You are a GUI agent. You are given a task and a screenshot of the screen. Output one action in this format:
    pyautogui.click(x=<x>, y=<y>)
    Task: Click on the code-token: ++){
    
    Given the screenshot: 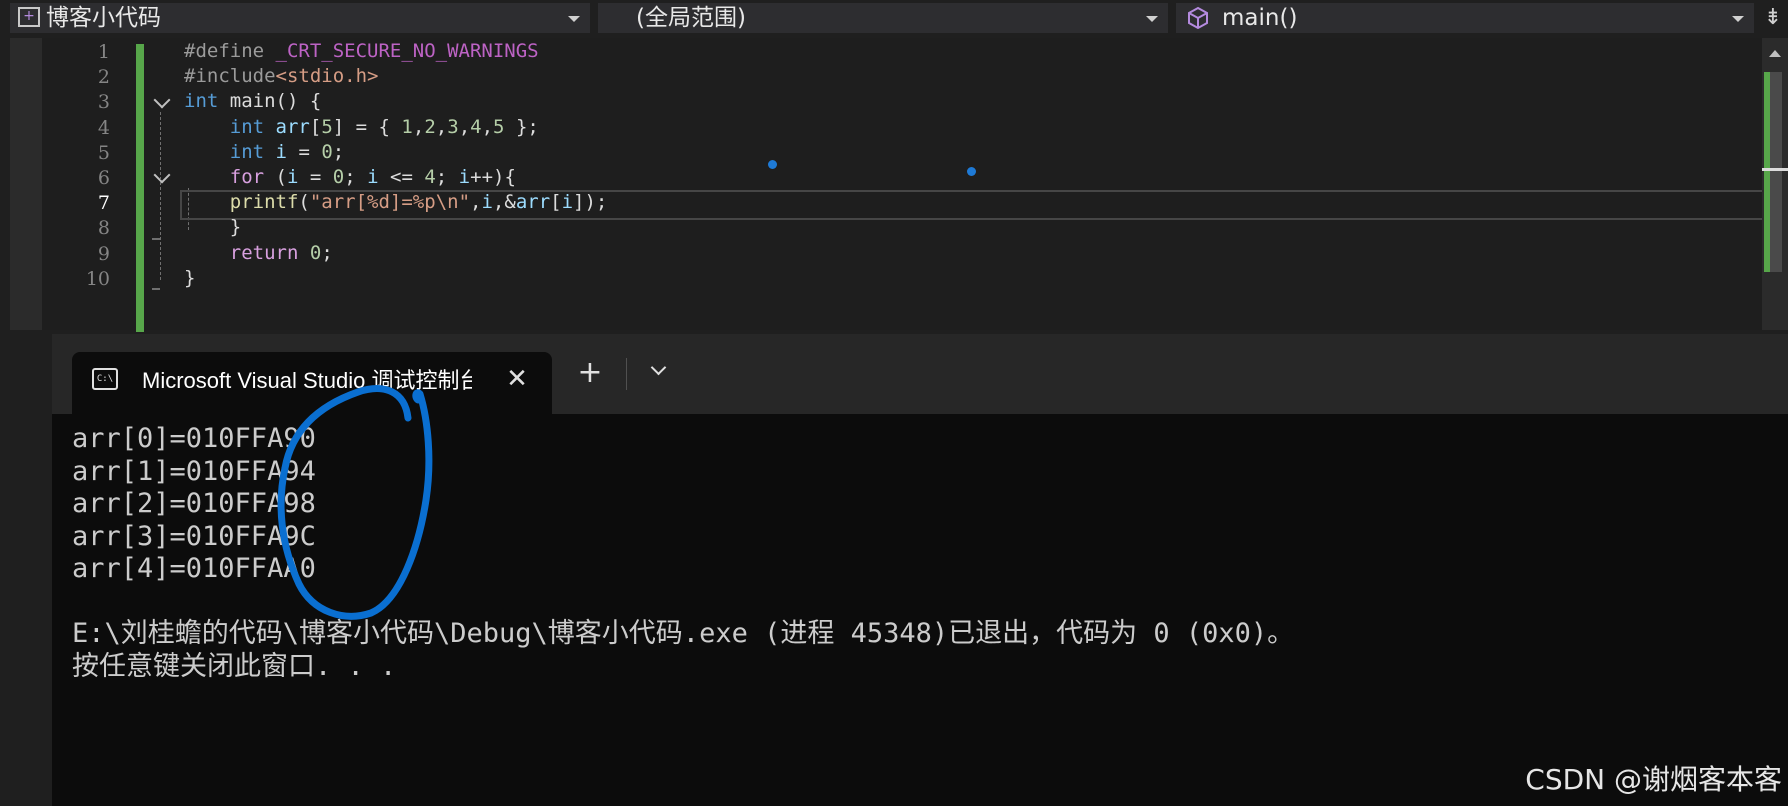 What is the action you would take?
    pyautogui.click(x=493, y=177)
    